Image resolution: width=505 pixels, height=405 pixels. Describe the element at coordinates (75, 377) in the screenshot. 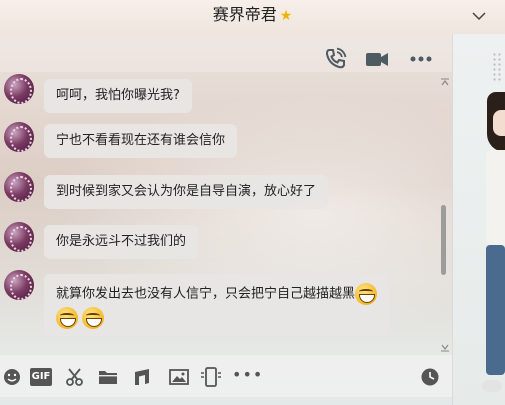

I see `screenshot-scissors-icon` at that location.